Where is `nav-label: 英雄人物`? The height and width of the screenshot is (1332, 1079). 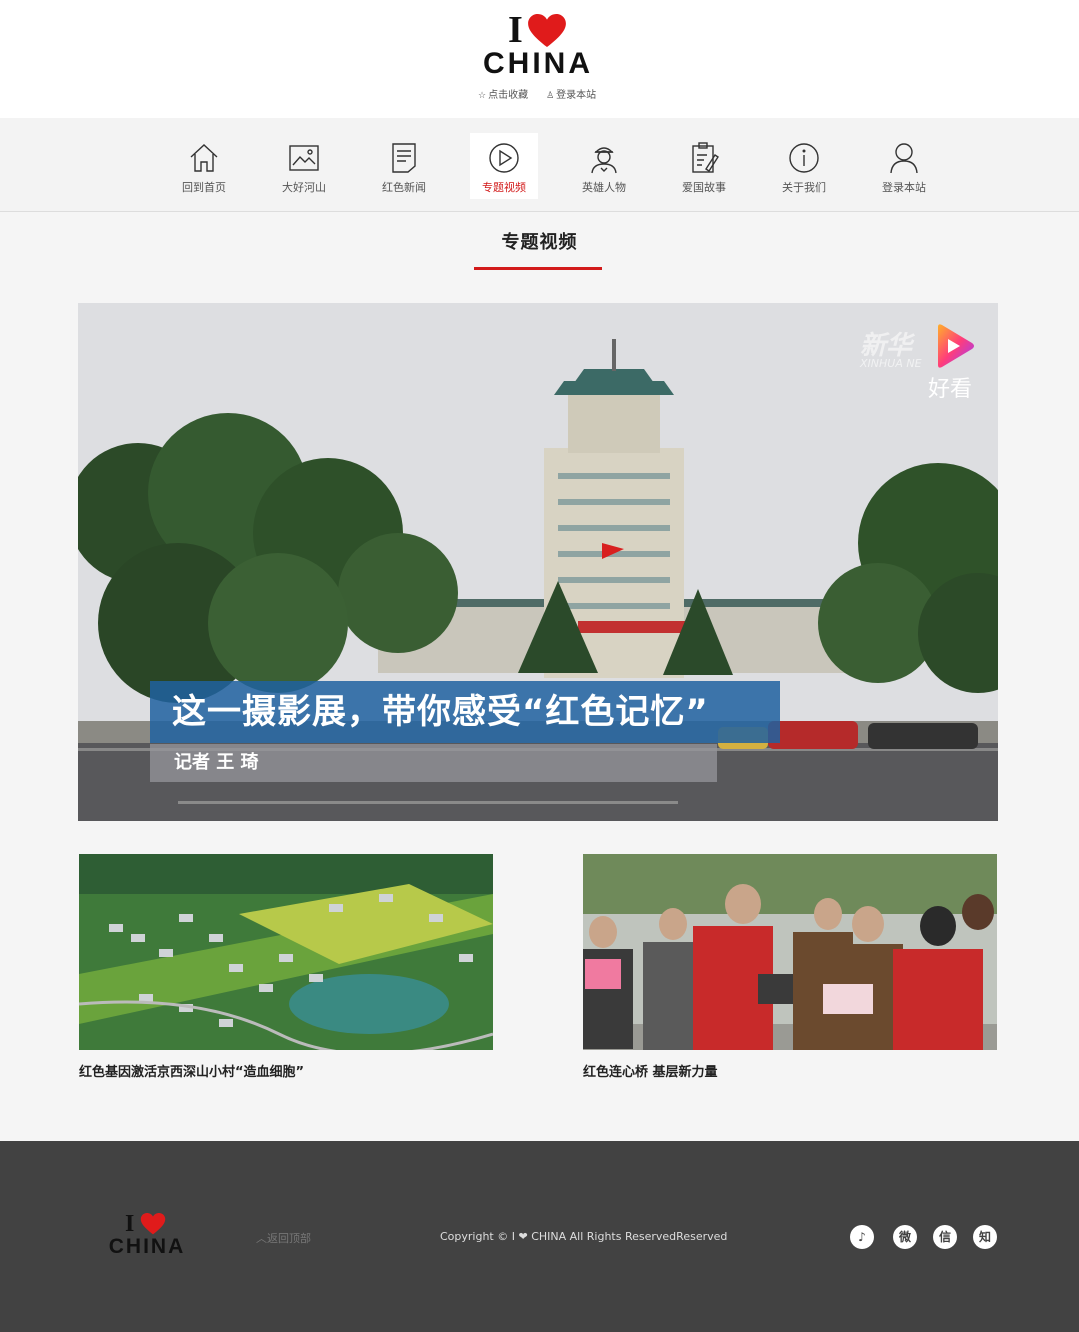
nav-label: 英雄人物 is located at coordinates (604, 187).